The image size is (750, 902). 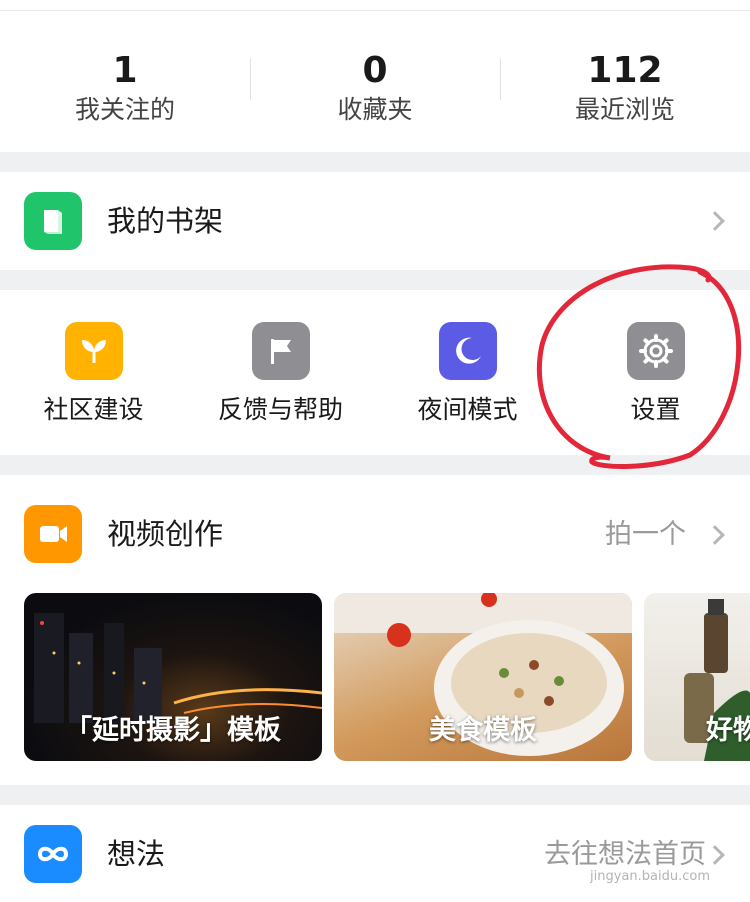 I want to click on stat-value: 0, so click(x=375, y=70).